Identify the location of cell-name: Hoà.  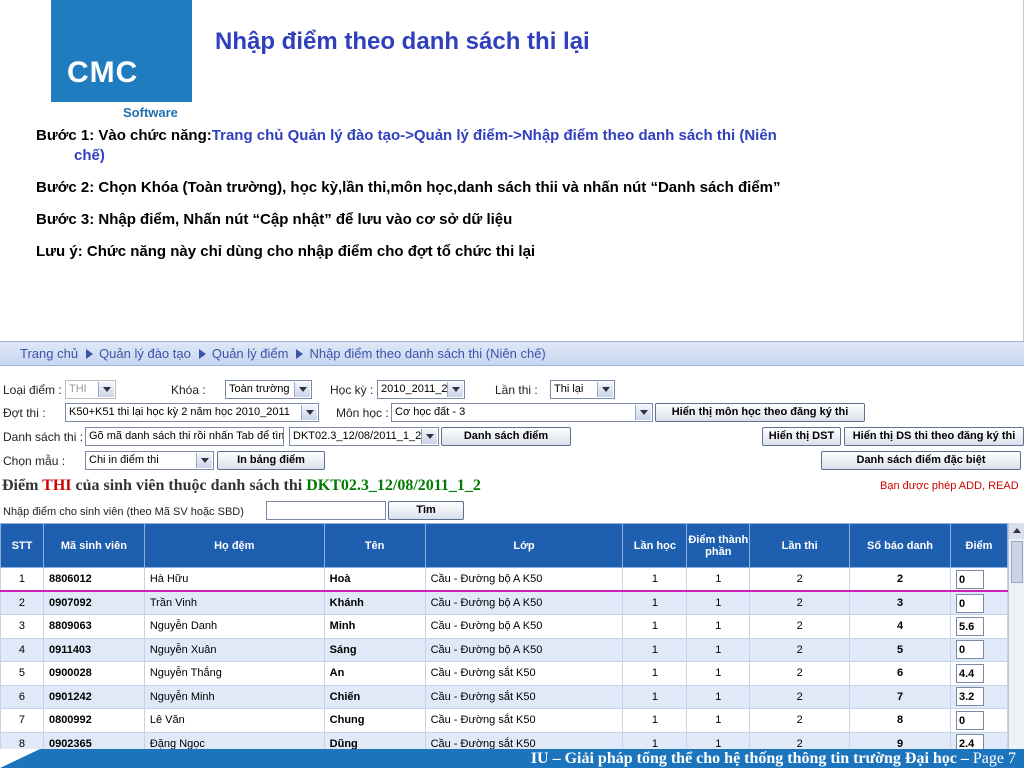
(374, 579).